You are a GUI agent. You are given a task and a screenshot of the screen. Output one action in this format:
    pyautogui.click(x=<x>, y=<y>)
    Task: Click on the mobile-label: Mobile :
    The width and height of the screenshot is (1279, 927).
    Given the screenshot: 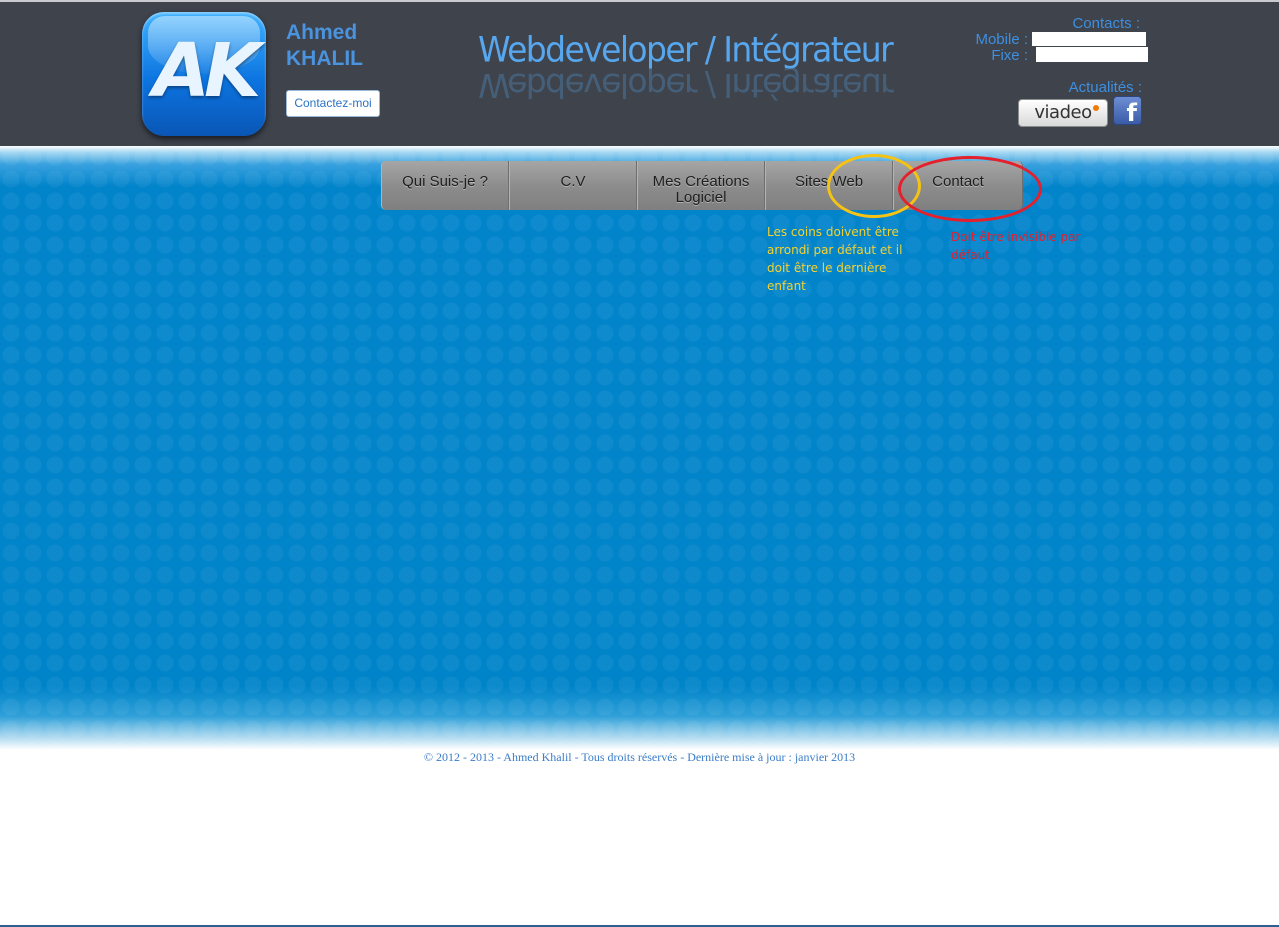 What is the action you would take?
    pyautogui.click(x=1001, y=39)
    